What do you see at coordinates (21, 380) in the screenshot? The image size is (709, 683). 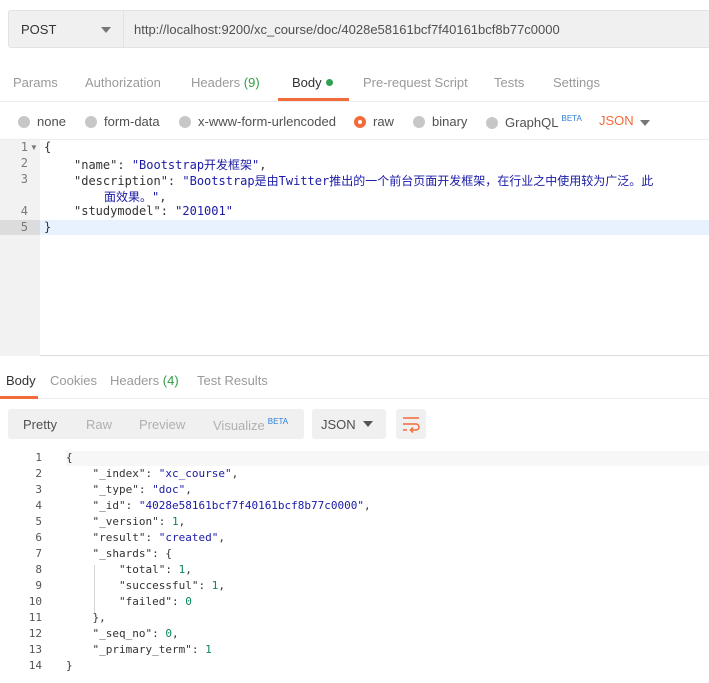 I see `tab-response-body: Body` at bounding box center [21, 380].